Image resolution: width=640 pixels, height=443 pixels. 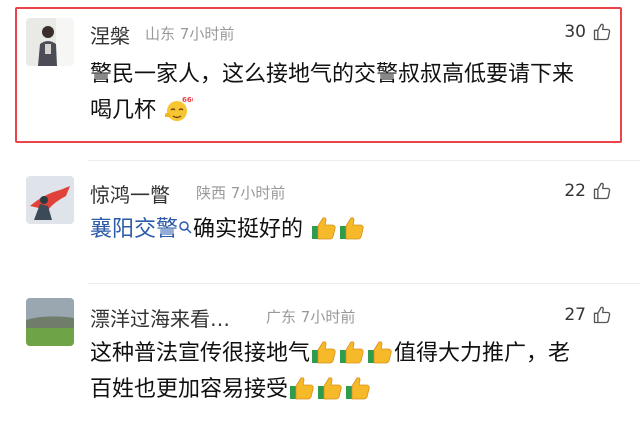 What do you see at coordinates (178, 108) in the screenshot?
I see `666-face-emoji: 666` at bounding box center [178, 108].